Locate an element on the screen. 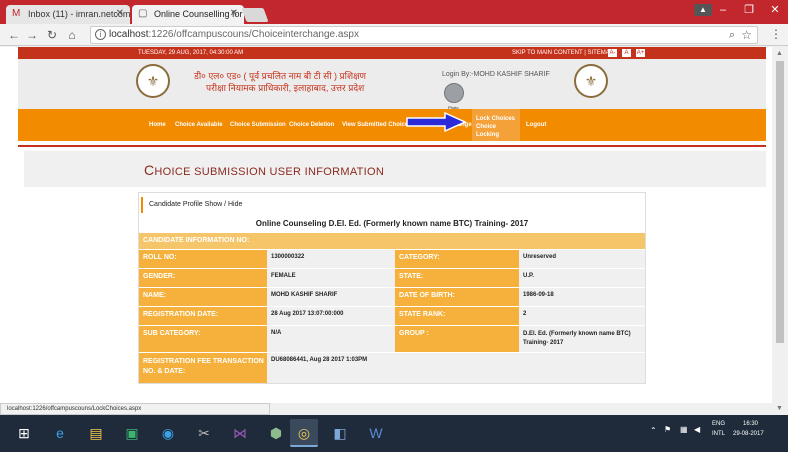  tray-date: 29-08-2017 is located at coordinates (748, 434).